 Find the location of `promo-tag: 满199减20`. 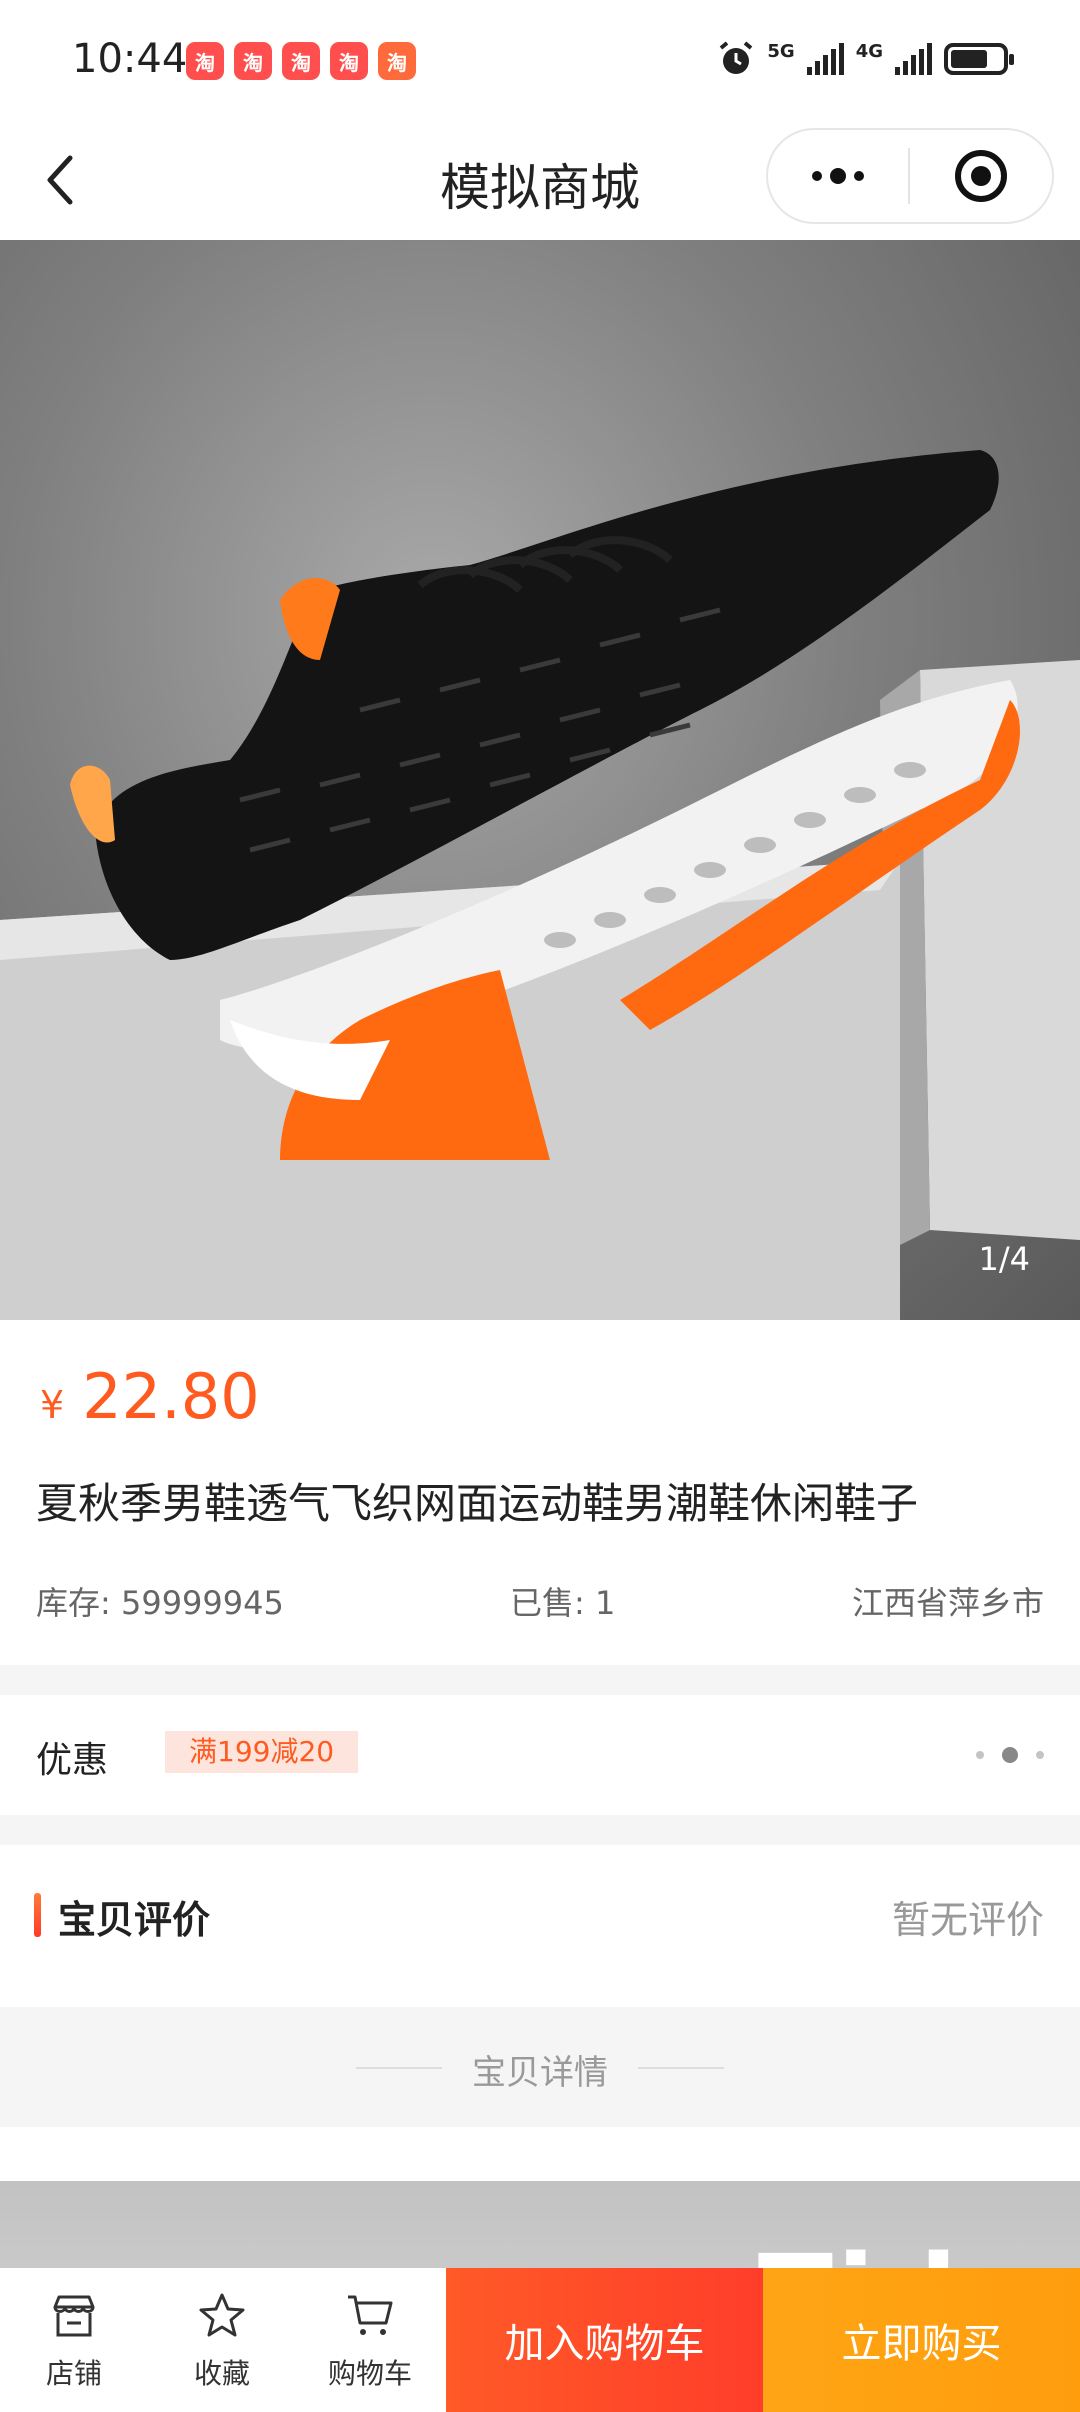

promo-tag: 满199减20 is located at coordinates (262, 1752).